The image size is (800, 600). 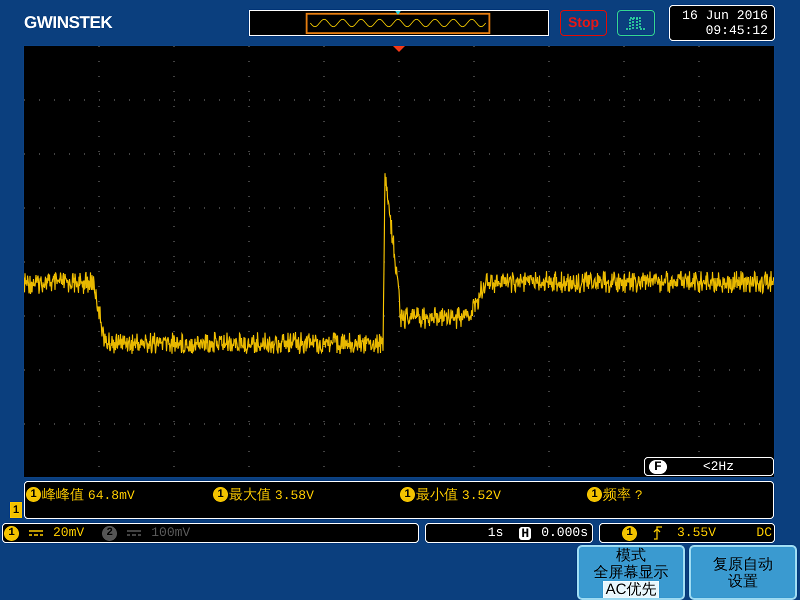 I want to click on measurement-reading: 峰峰值 64.8mV, so click(x=88, y=495).